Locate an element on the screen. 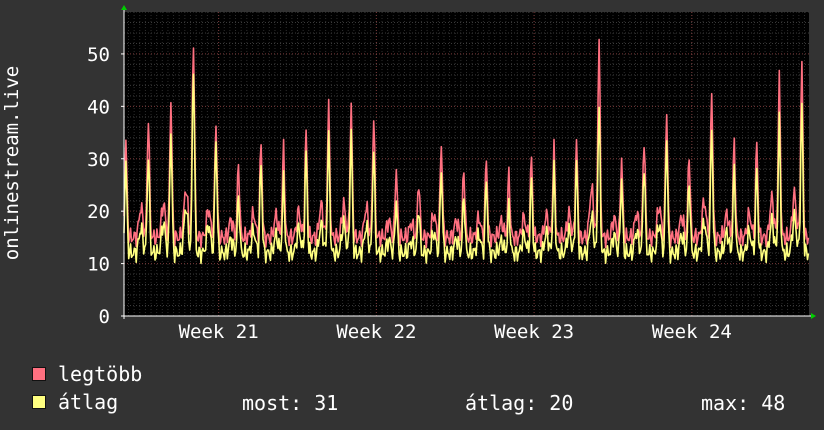 This screenshot has height=430, width=824. y-axis-label-wrap: onlinestream.live is located at coordinates (12, 163).